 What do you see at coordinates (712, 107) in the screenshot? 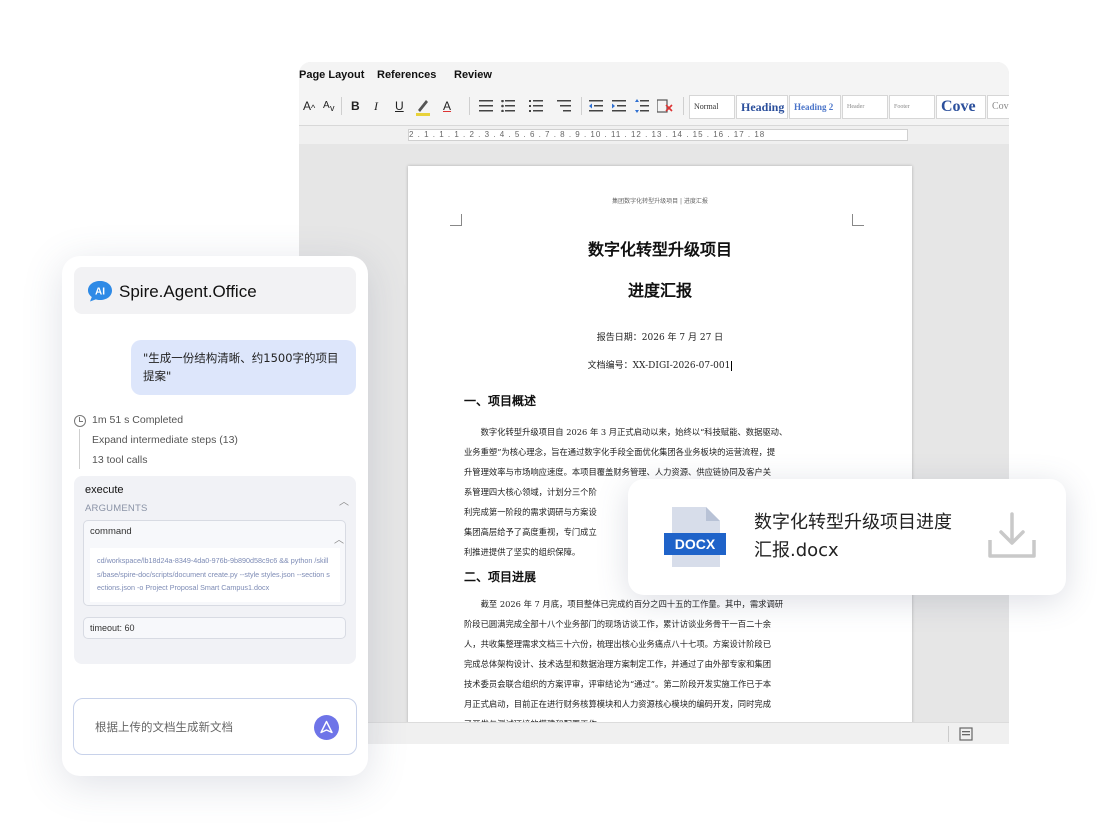
I see `style-normal: Normal` at bounding box center [712, 107].